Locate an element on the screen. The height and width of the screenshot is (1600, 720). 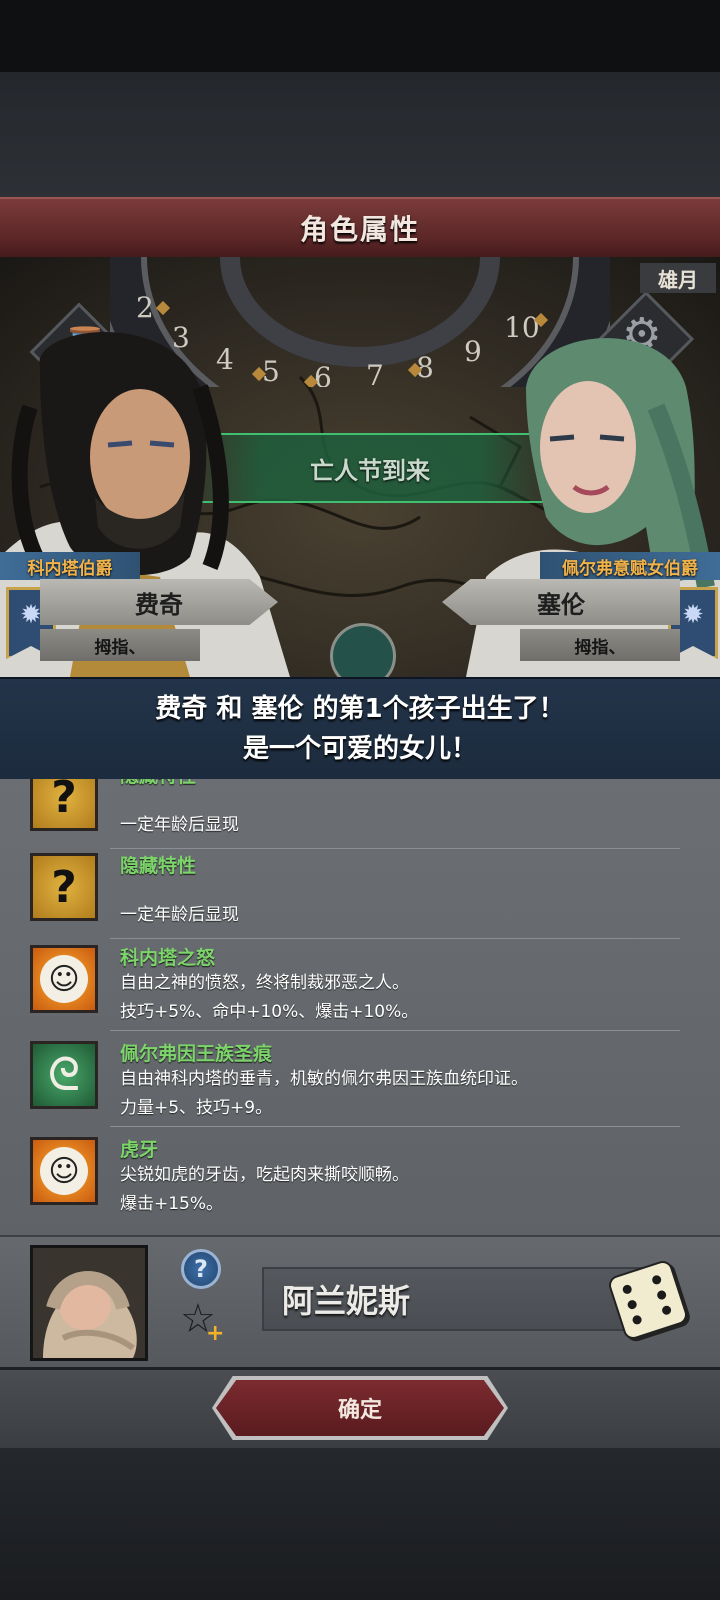
father-subtitle: 拇指、 is located at coordinates (120, 645).